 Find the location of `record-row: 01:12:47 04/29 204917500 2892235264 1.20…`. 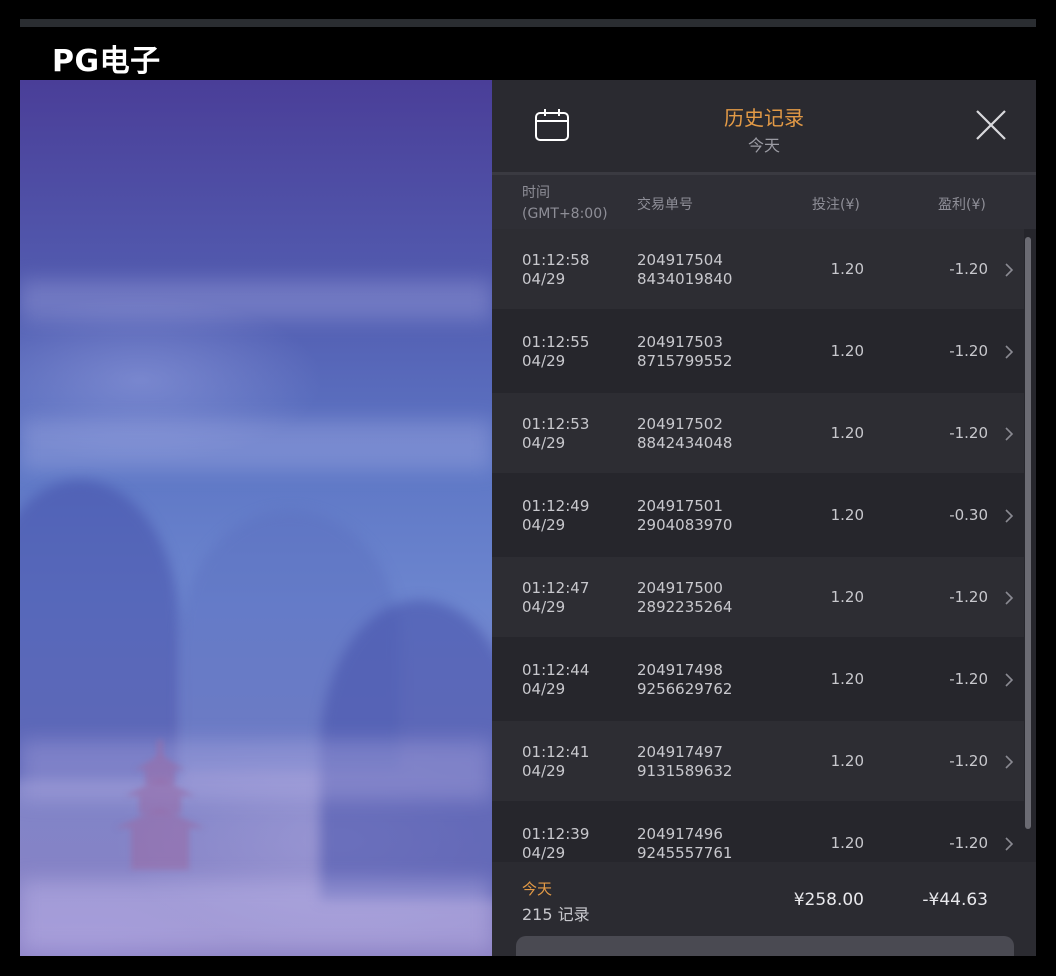

record-row: 01:12:47 04/29 204917500 2892235264 1.20… is located at coordinates (758, 597).